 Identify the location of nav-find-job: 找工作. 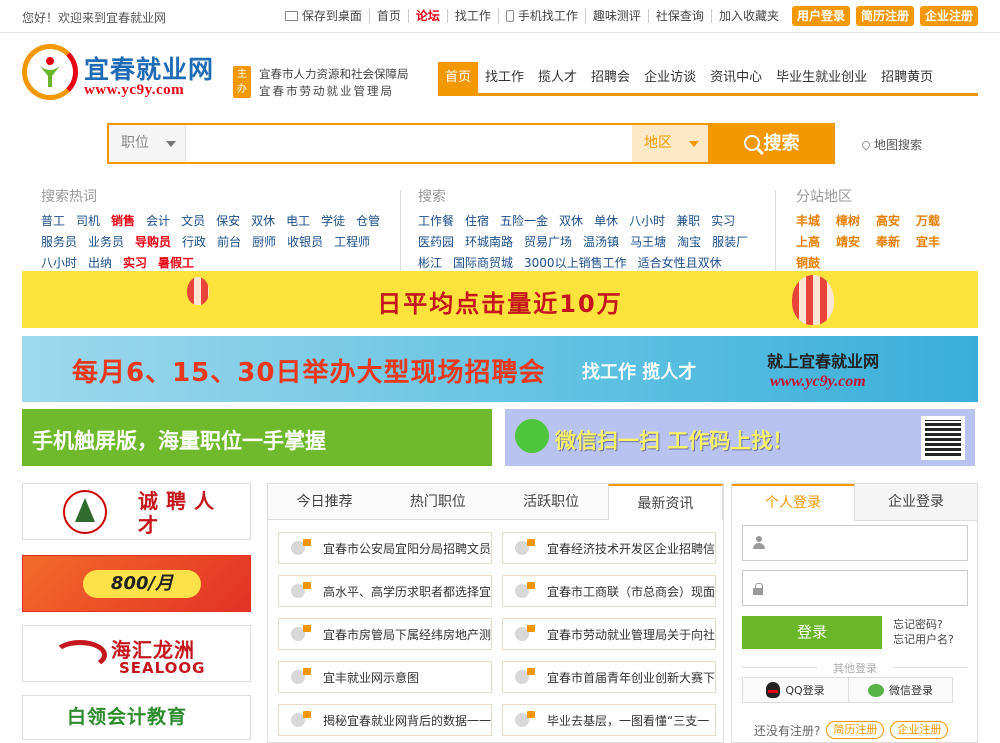
(504, 77).